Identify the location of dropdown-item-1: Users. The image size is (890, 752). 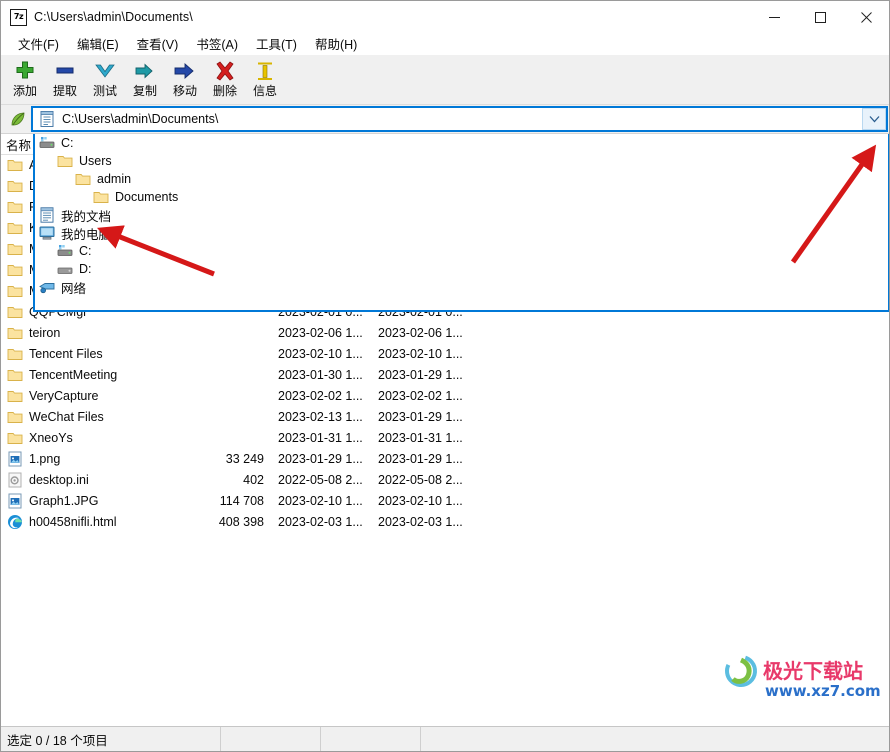
(461, 161).